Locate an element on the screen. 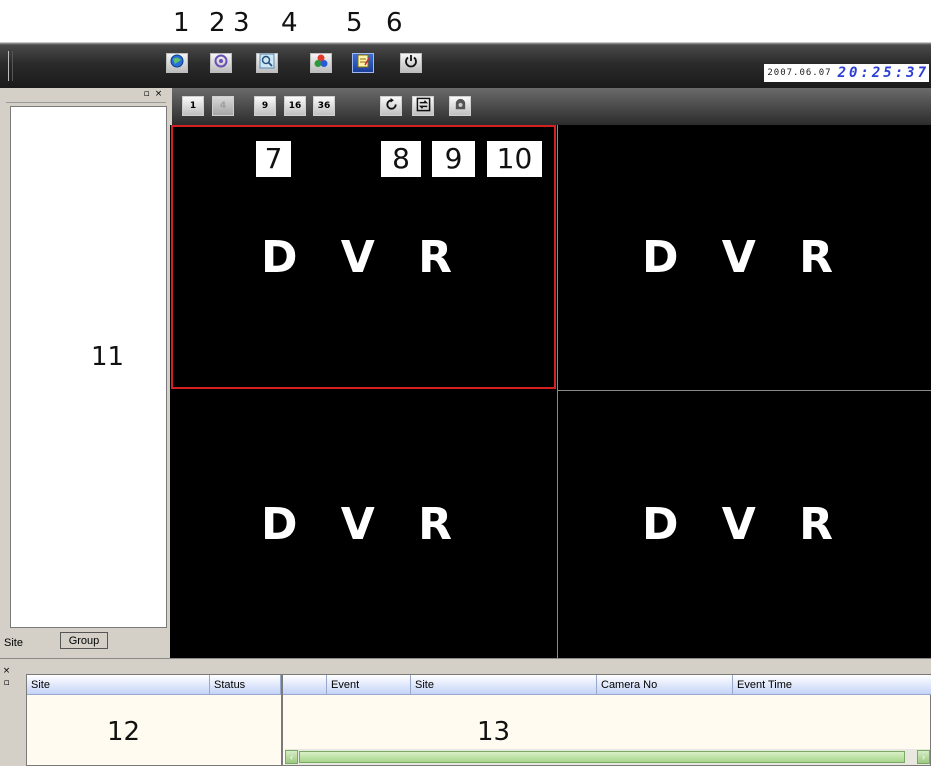 The image size is (931, 766). callout-number: 12 is located at coordinates (124, 732).